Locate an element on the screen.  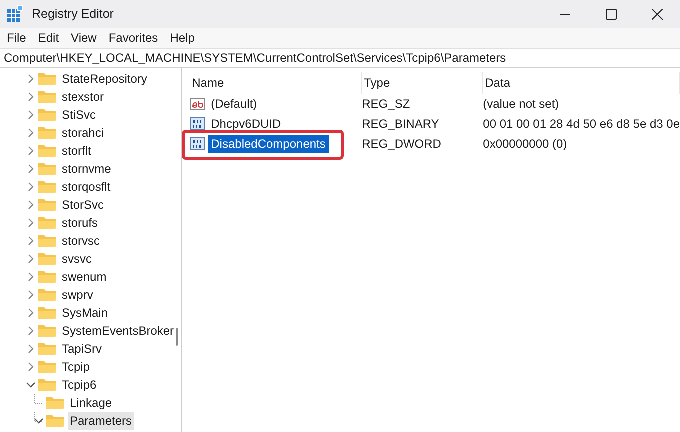
tree-item: swenum is located at coordinates (84, 277).